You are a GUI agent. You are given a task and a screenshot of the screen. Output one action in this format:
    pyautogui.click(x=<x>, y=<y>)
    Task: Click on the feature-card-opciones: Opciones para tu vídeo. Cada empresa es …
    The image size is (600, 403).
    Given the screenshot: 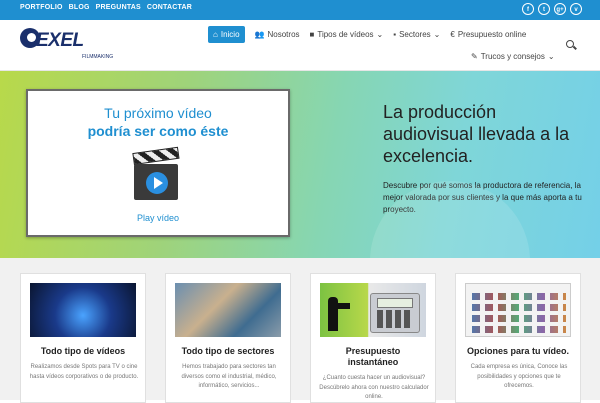 What is the action you would take?
    pyautogui.click(x=518, y=338)
    